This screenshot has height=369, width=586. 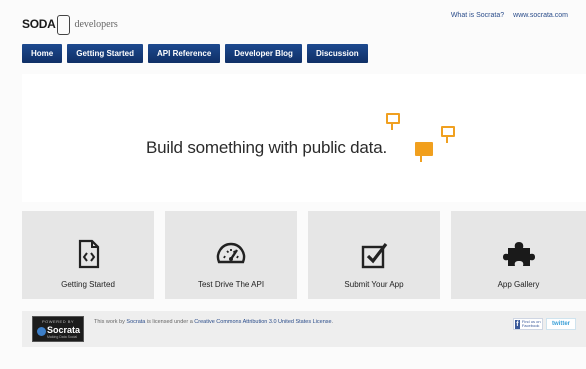 I want to click on tile-getting-started: Getting Started, so click(x=88, y=255).